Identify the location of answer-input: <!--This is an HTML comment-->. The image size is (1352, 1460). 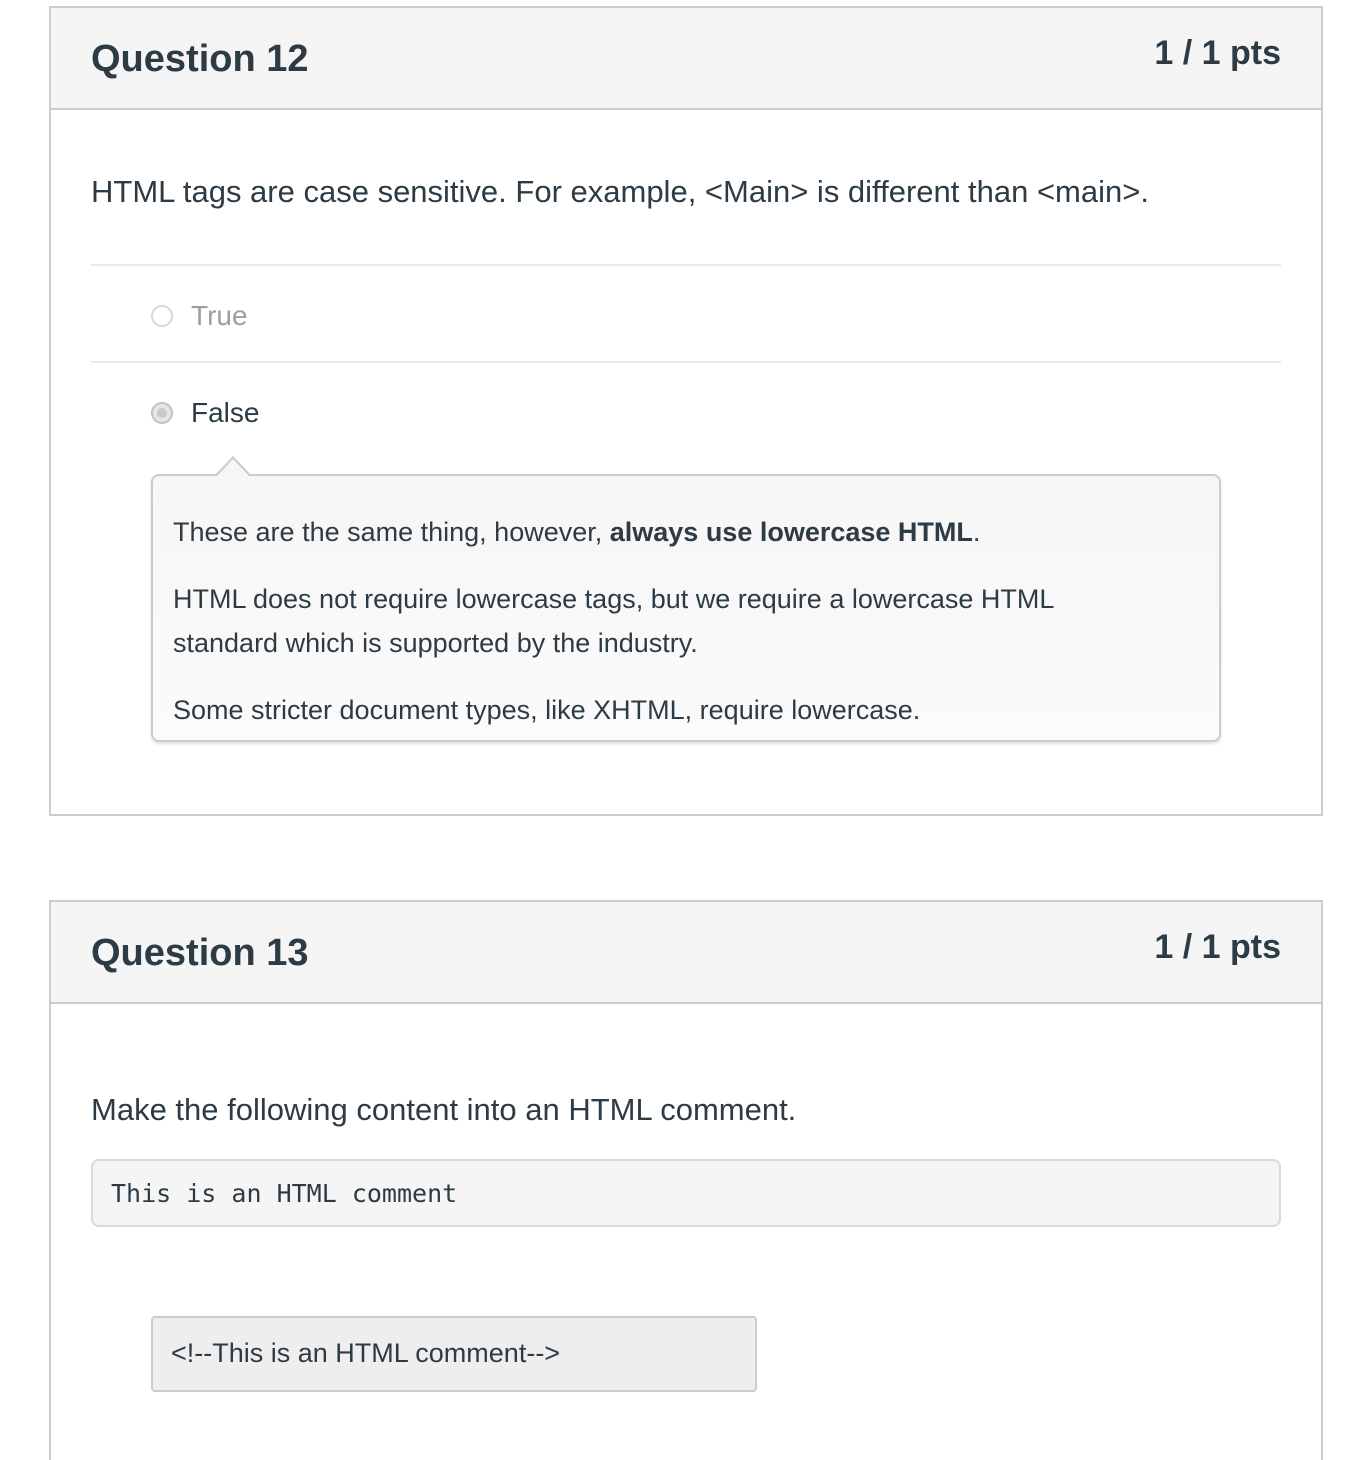
(454, 1354).